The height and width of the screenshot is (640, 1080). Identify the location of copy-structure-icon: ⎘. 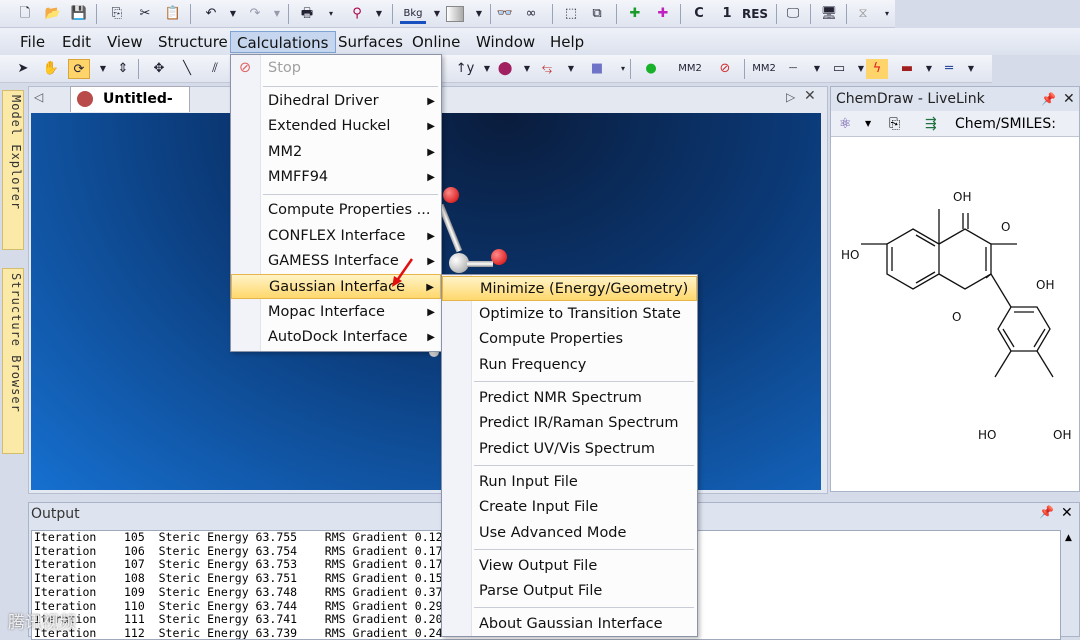
(894, 124).